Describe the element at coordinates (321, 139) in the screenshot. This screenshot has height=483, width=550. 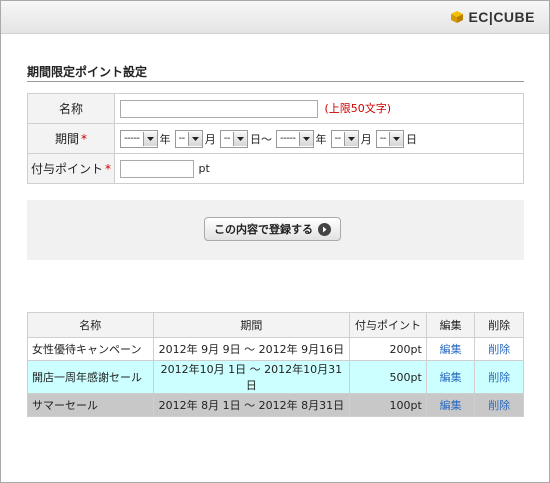
I see `end-year-unit: 年` at that location.